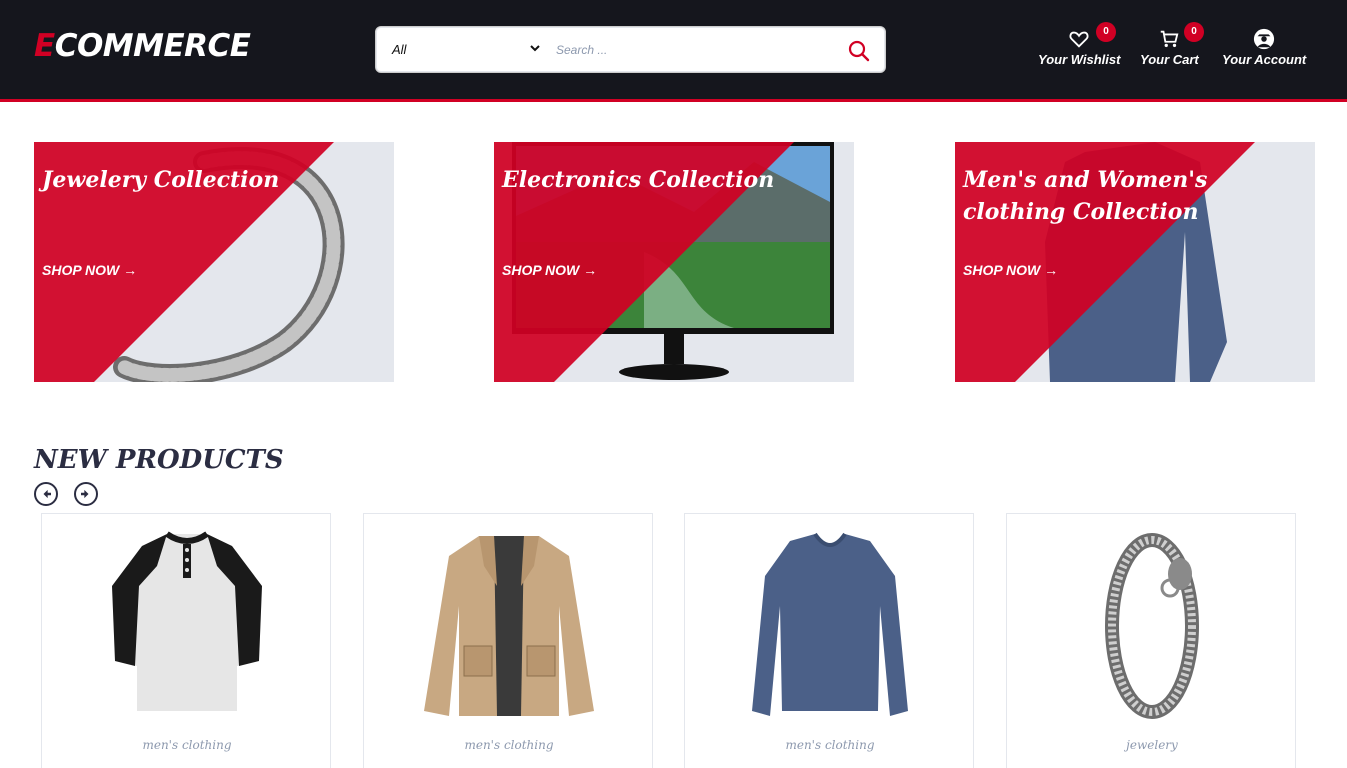 The height and width of the screenshot is (768, 1347). I want to click on wishlist-link: 0 Your Wishlist, so click(1079, 44).